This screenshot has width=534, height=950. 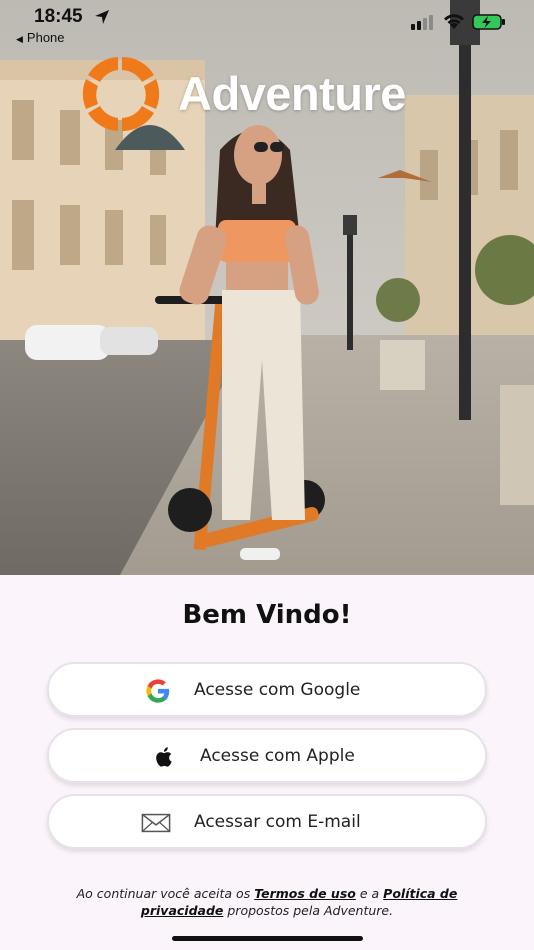 What do you see at coordinates (277, 690) in the screenshot?
I see `google-login-label: Acesse com Google` at bounding box center [277, 690].